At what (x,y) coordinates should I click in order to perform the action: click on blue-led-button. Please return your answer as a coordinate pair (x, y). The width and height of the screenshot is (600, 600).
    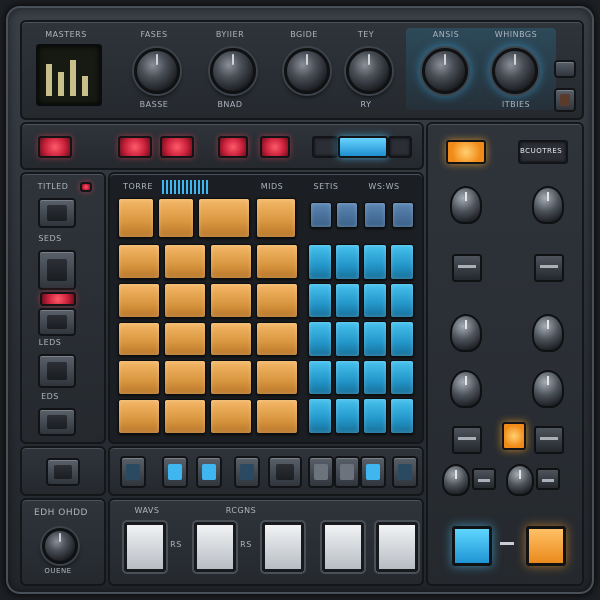
    Looking at the image, I should click on (363, 147).